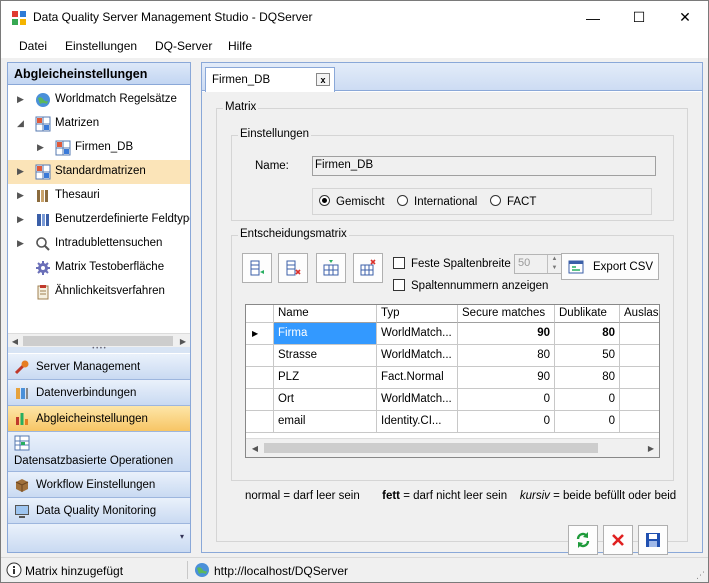  What do you see at coordinates (610, 266) in the screenshot?
I see `export-csv-button: Export CSV` at bounding box center [610, 266].